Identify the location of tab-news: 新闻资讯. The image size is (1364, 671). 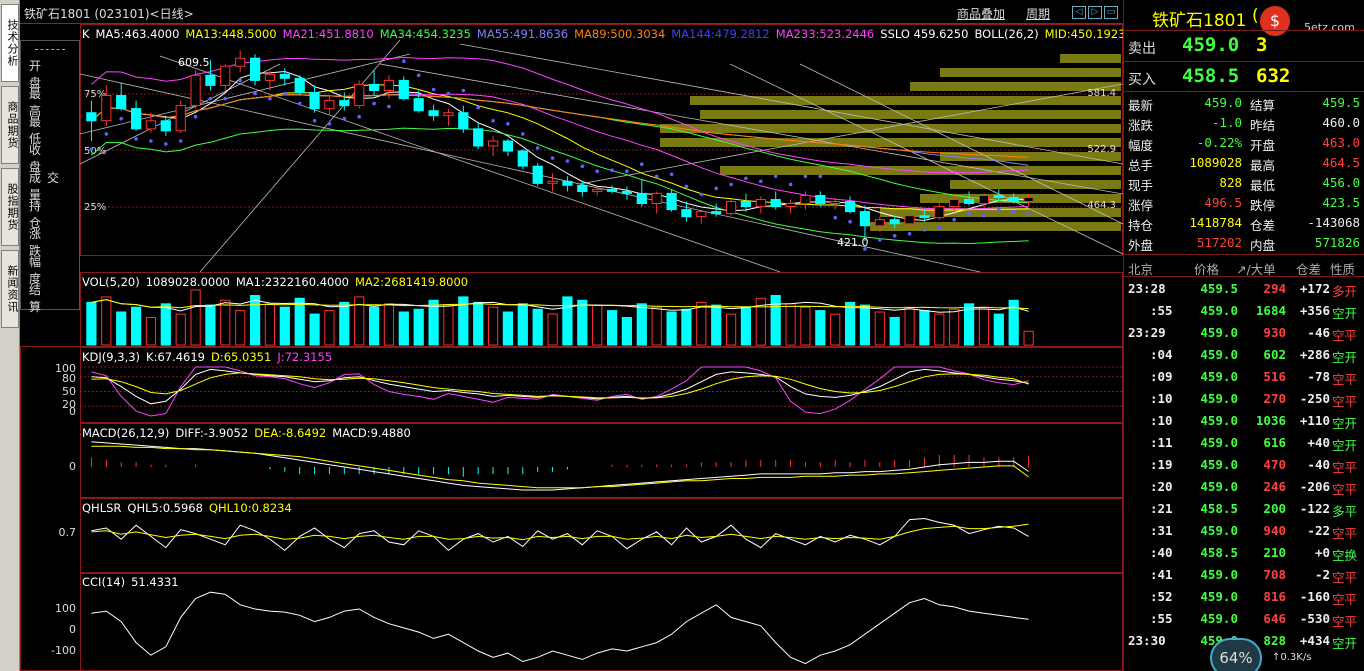
(10, 289).